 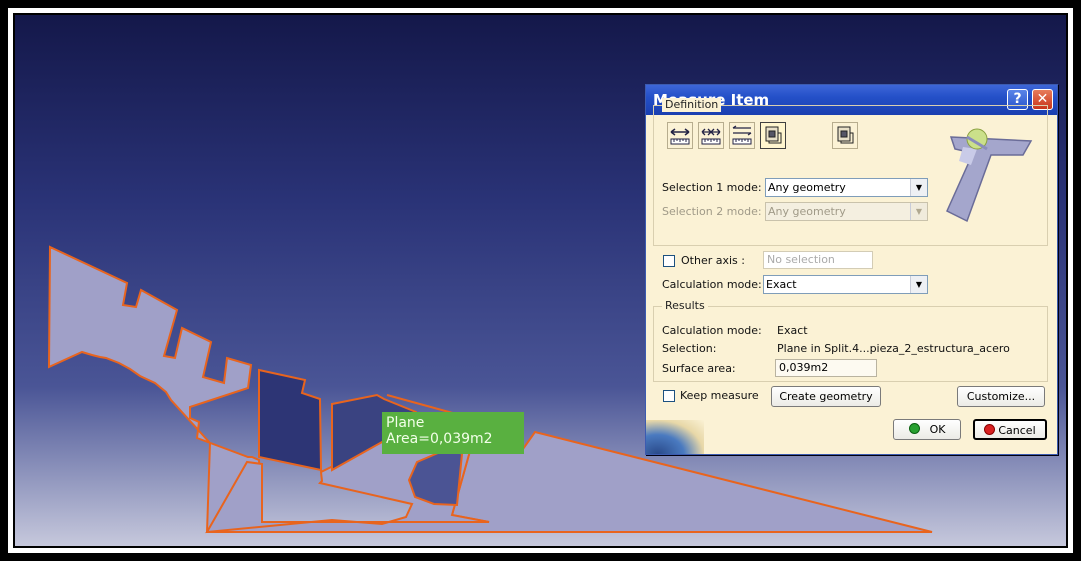 I want to click on selection2-label: Selection 2 mode:, so click(x=712, y=211).